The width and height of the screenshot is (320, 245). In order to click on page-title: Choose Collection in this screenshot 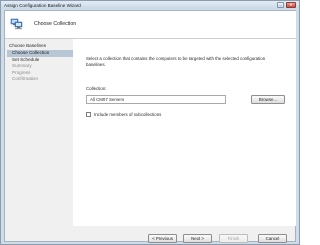, I will do `click(55, 24)`.